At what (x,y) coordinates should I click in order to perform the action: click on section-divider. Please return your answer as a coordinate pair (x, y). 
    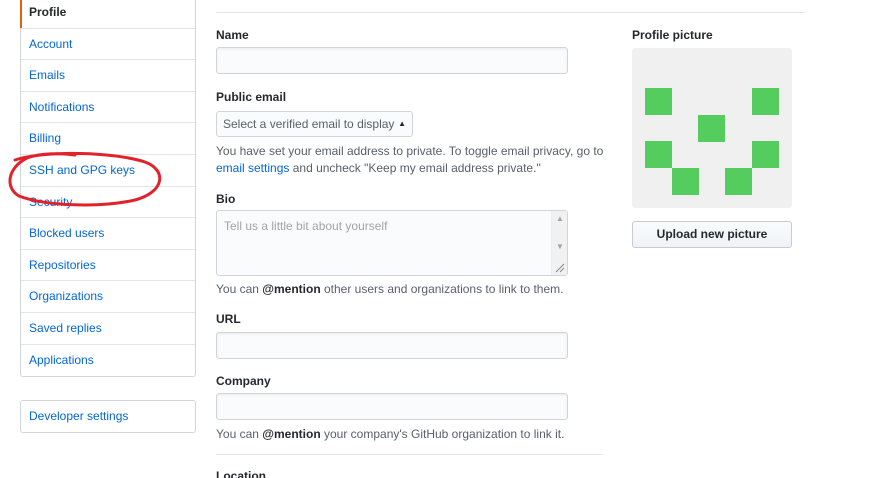
    Looking at the image, I should click on (409, 454).